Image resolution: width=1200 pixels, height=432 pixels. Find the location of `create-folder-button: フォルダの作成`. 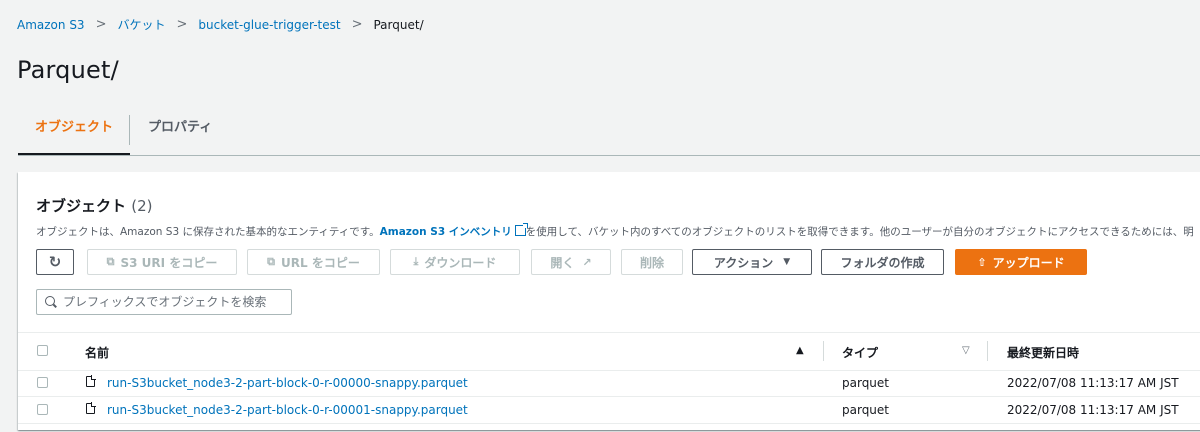

create-folder-button: フォルダの作成 is located at coordinates (882, 262).